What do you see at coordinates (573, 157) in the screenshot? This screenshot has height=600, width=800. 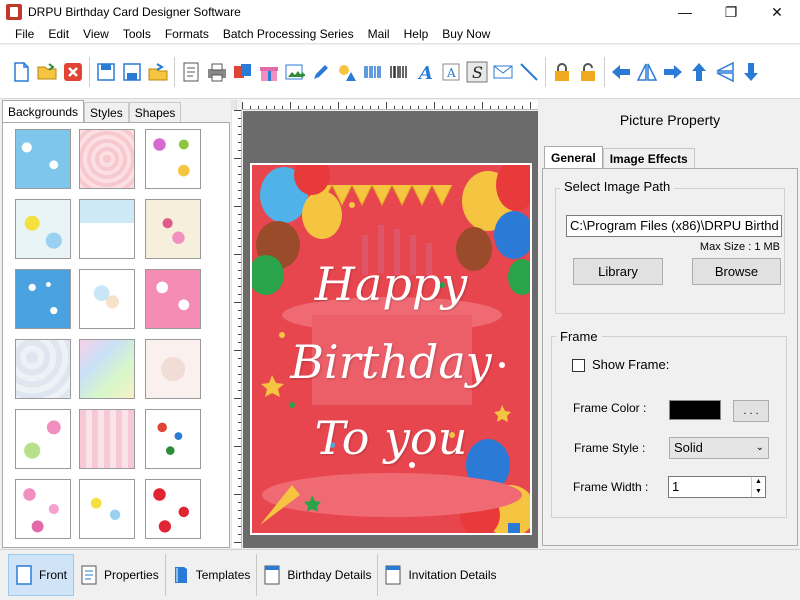 I see `tab-general: General` at bounding box center [573, 157].